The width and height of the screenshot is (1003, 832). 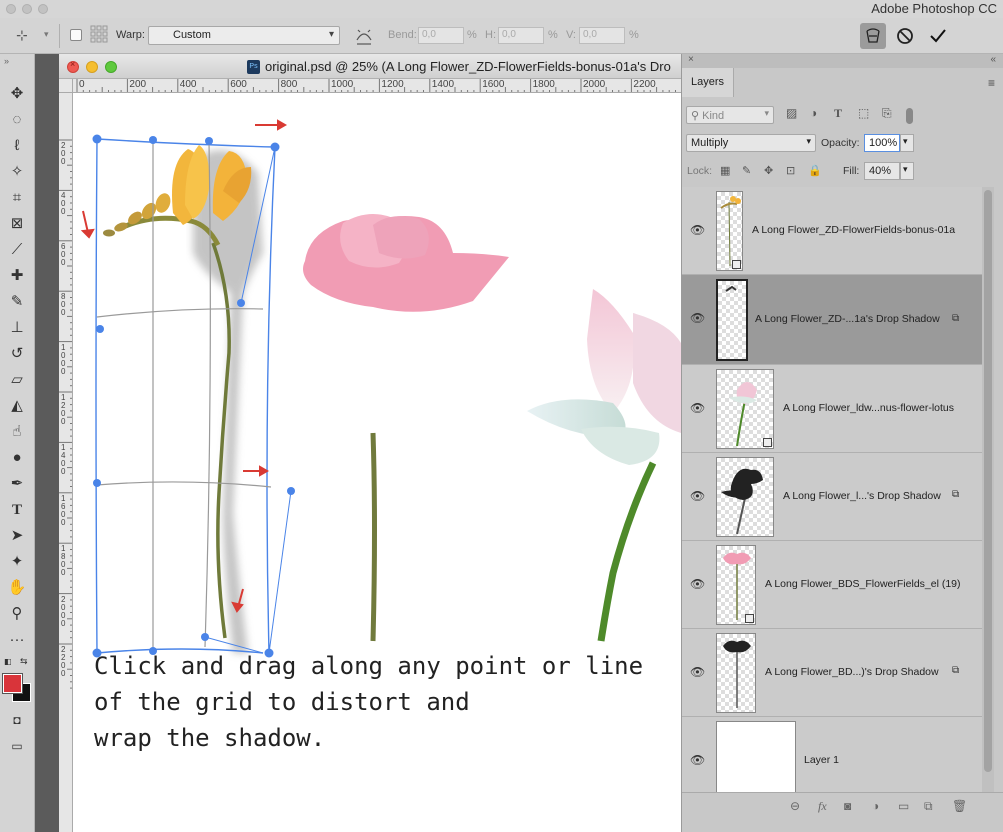 What do you see at coordinates (17, 640) in the screenshot?
I see `more-tools-icon: ···` at bounding box center [17, 640].